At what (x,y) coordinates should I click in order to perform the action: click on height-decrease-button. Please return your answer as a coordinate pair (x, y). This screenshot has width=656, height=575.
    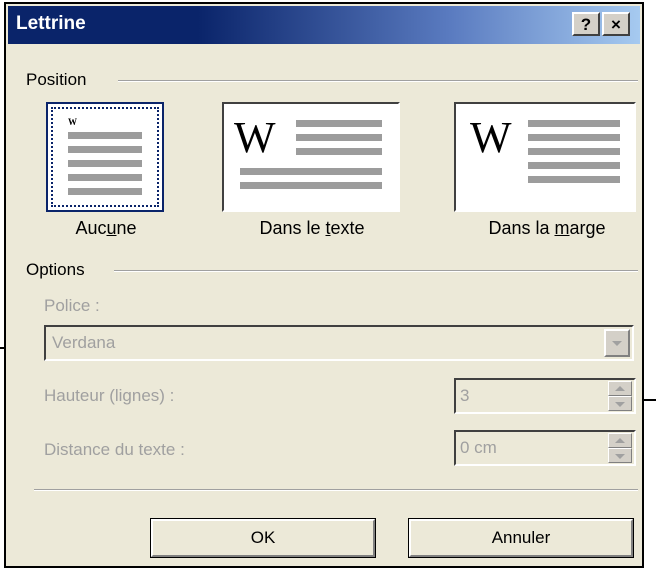
    Looking at the image, I should click on (620, 403).